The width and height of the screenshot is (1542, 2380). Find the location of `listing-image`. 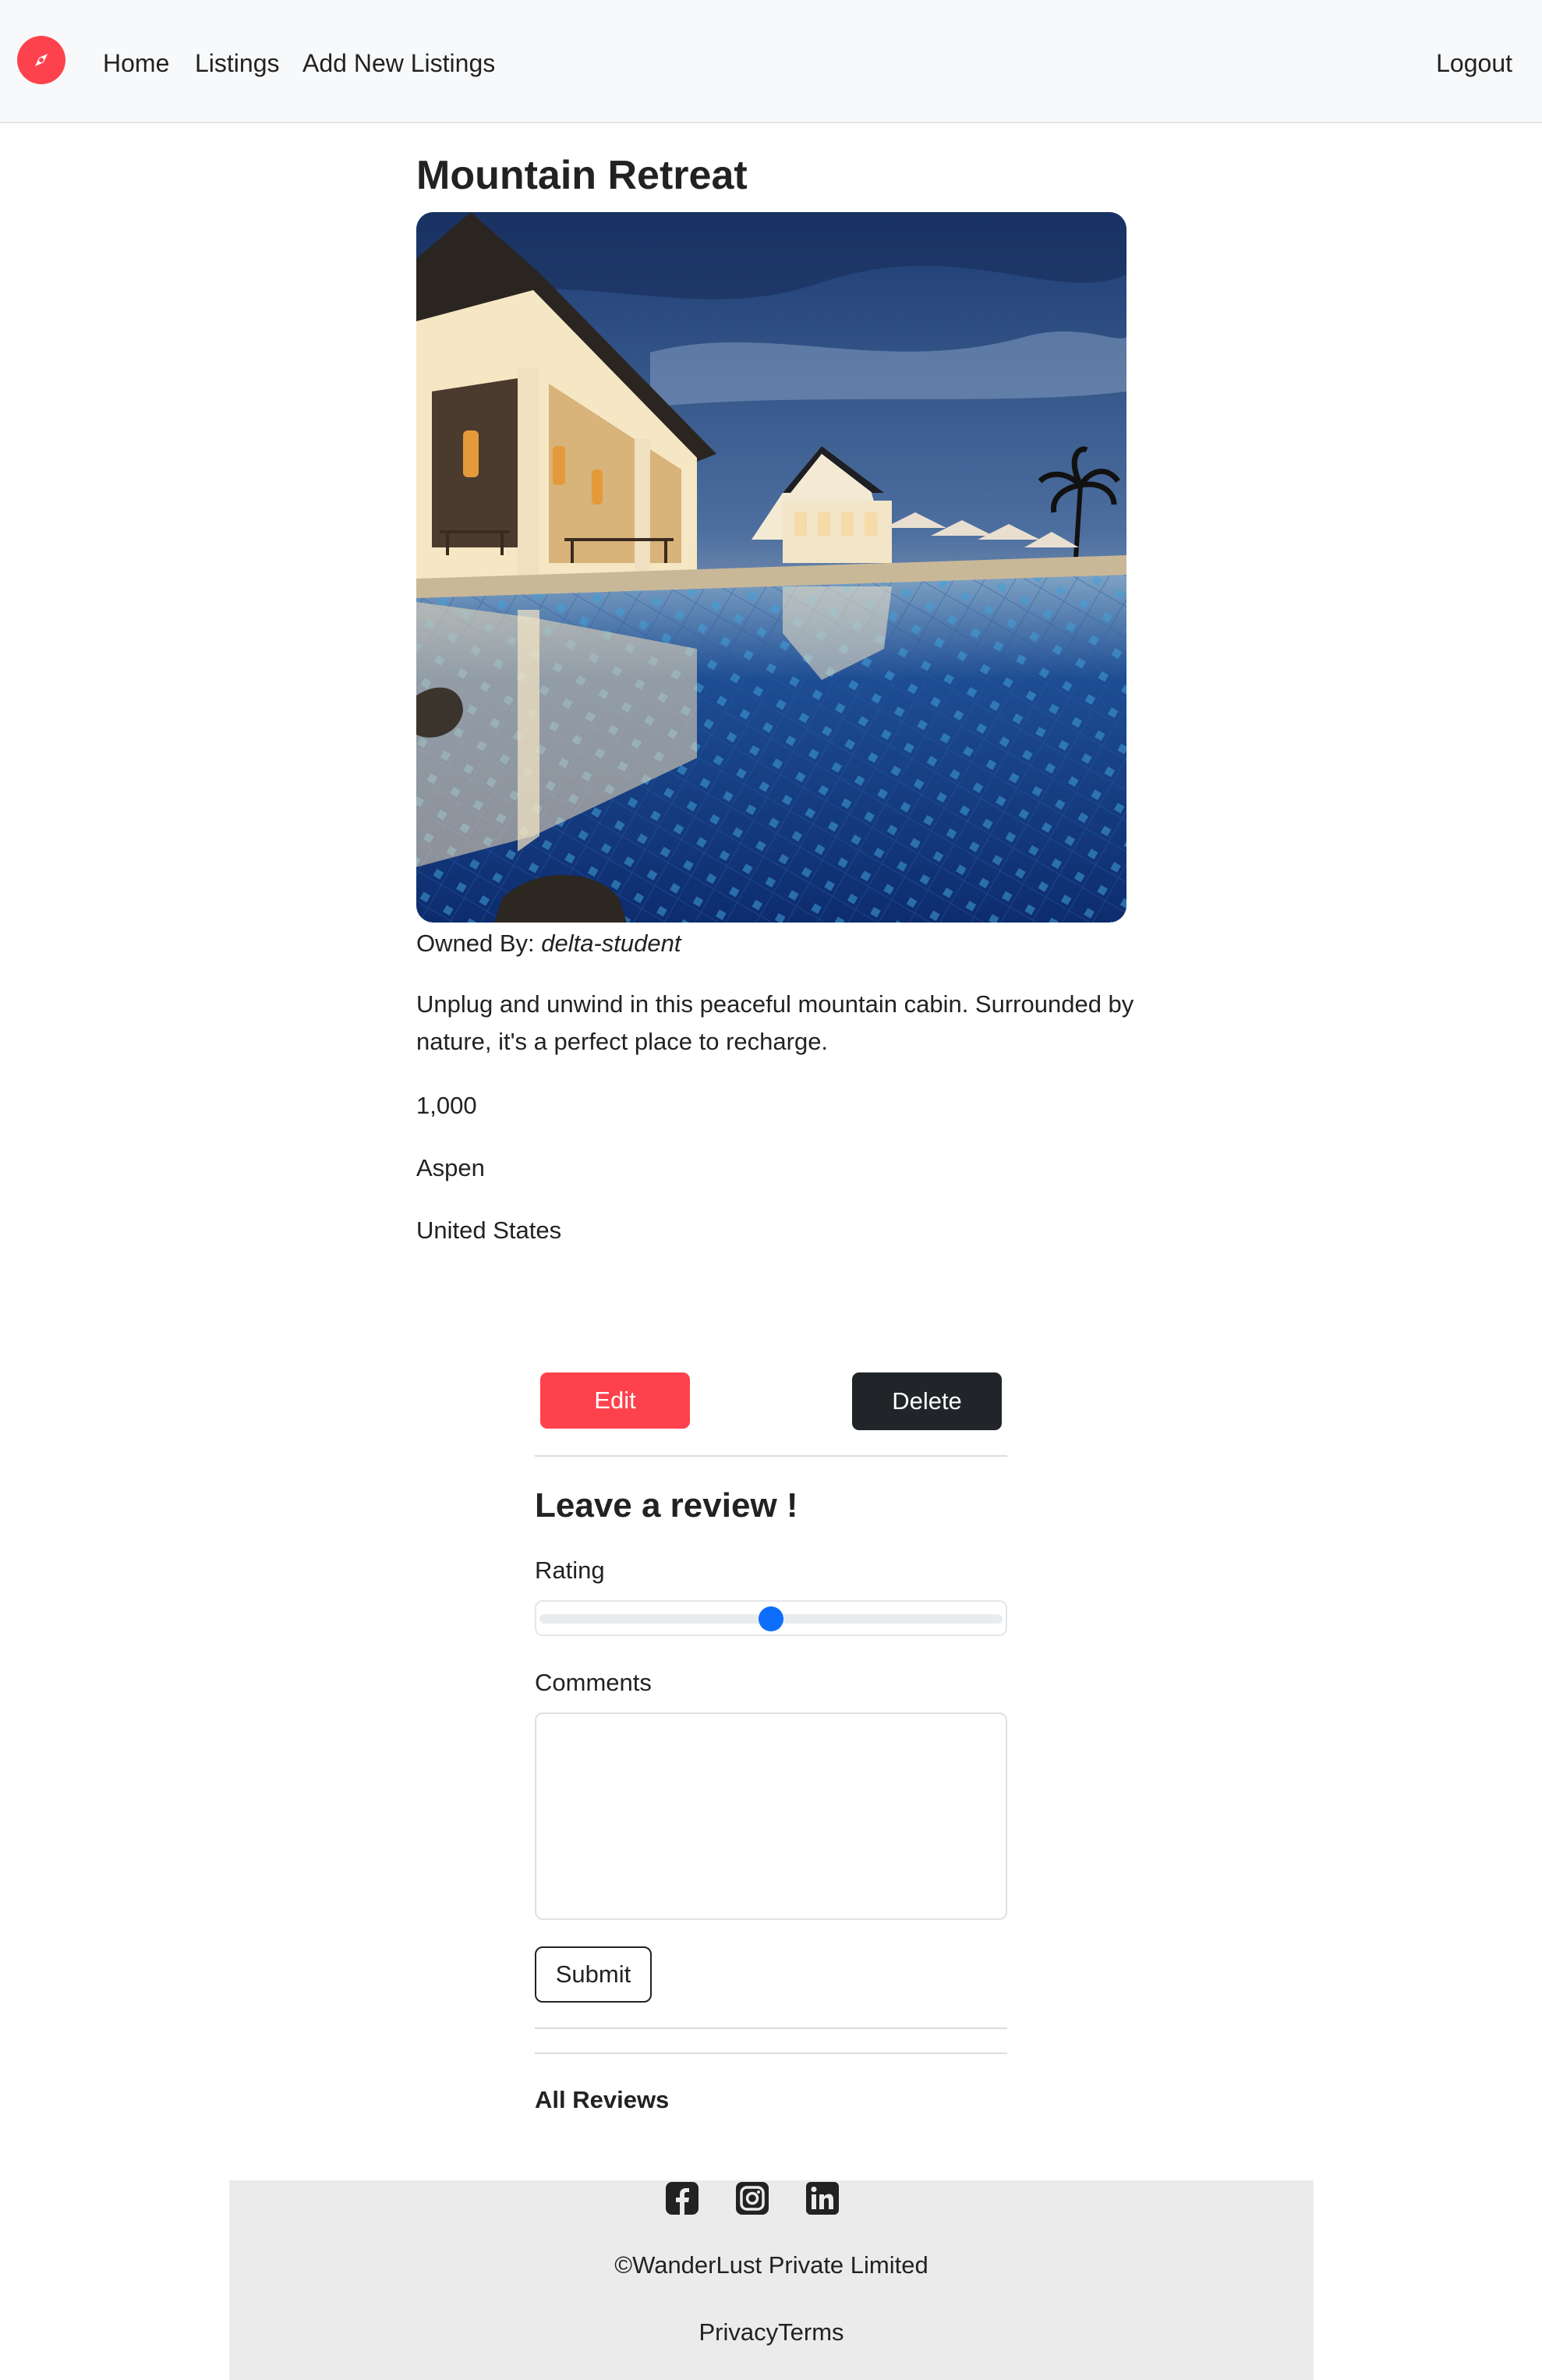

listing-image is located at coordinates (771, 567).